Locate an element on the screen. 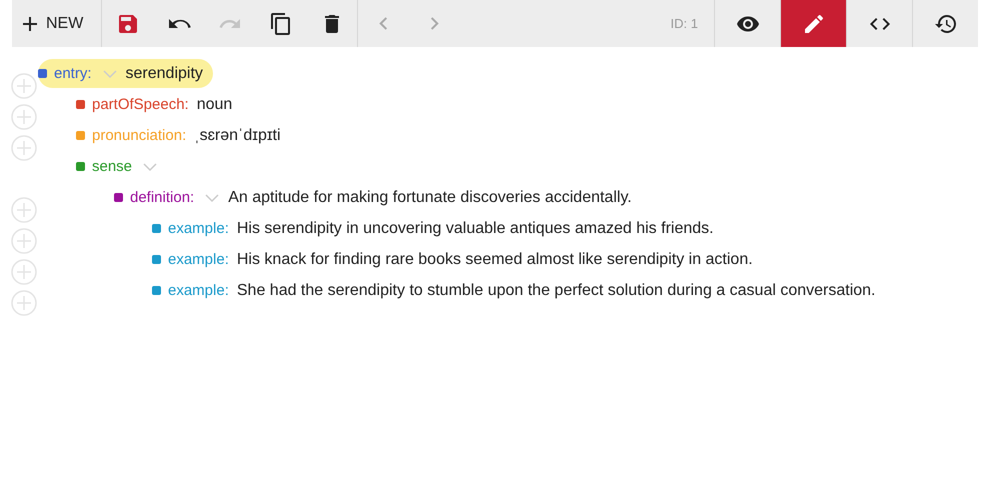 Image resolution: width=982 pixels, height=498 pixels. tree-node: pronunciation: ˌsɛrənˈdɪpɪti is located at coordinates (181, 135).